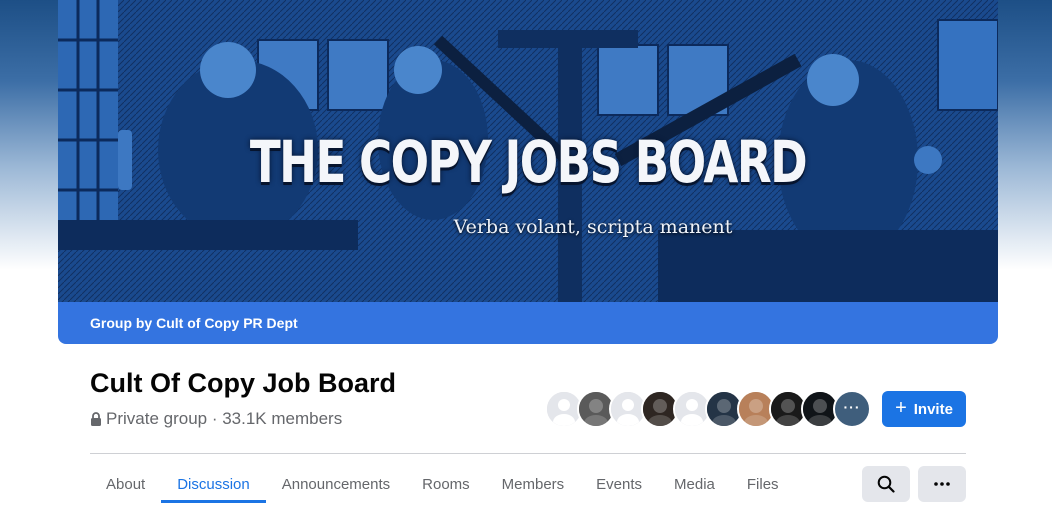 This screenshot has width=1052, height=506. Describe the element at coordinates (224, 418) in the screenshot. I see `group-privacy-members: Private group · 33.1K members` at that location.